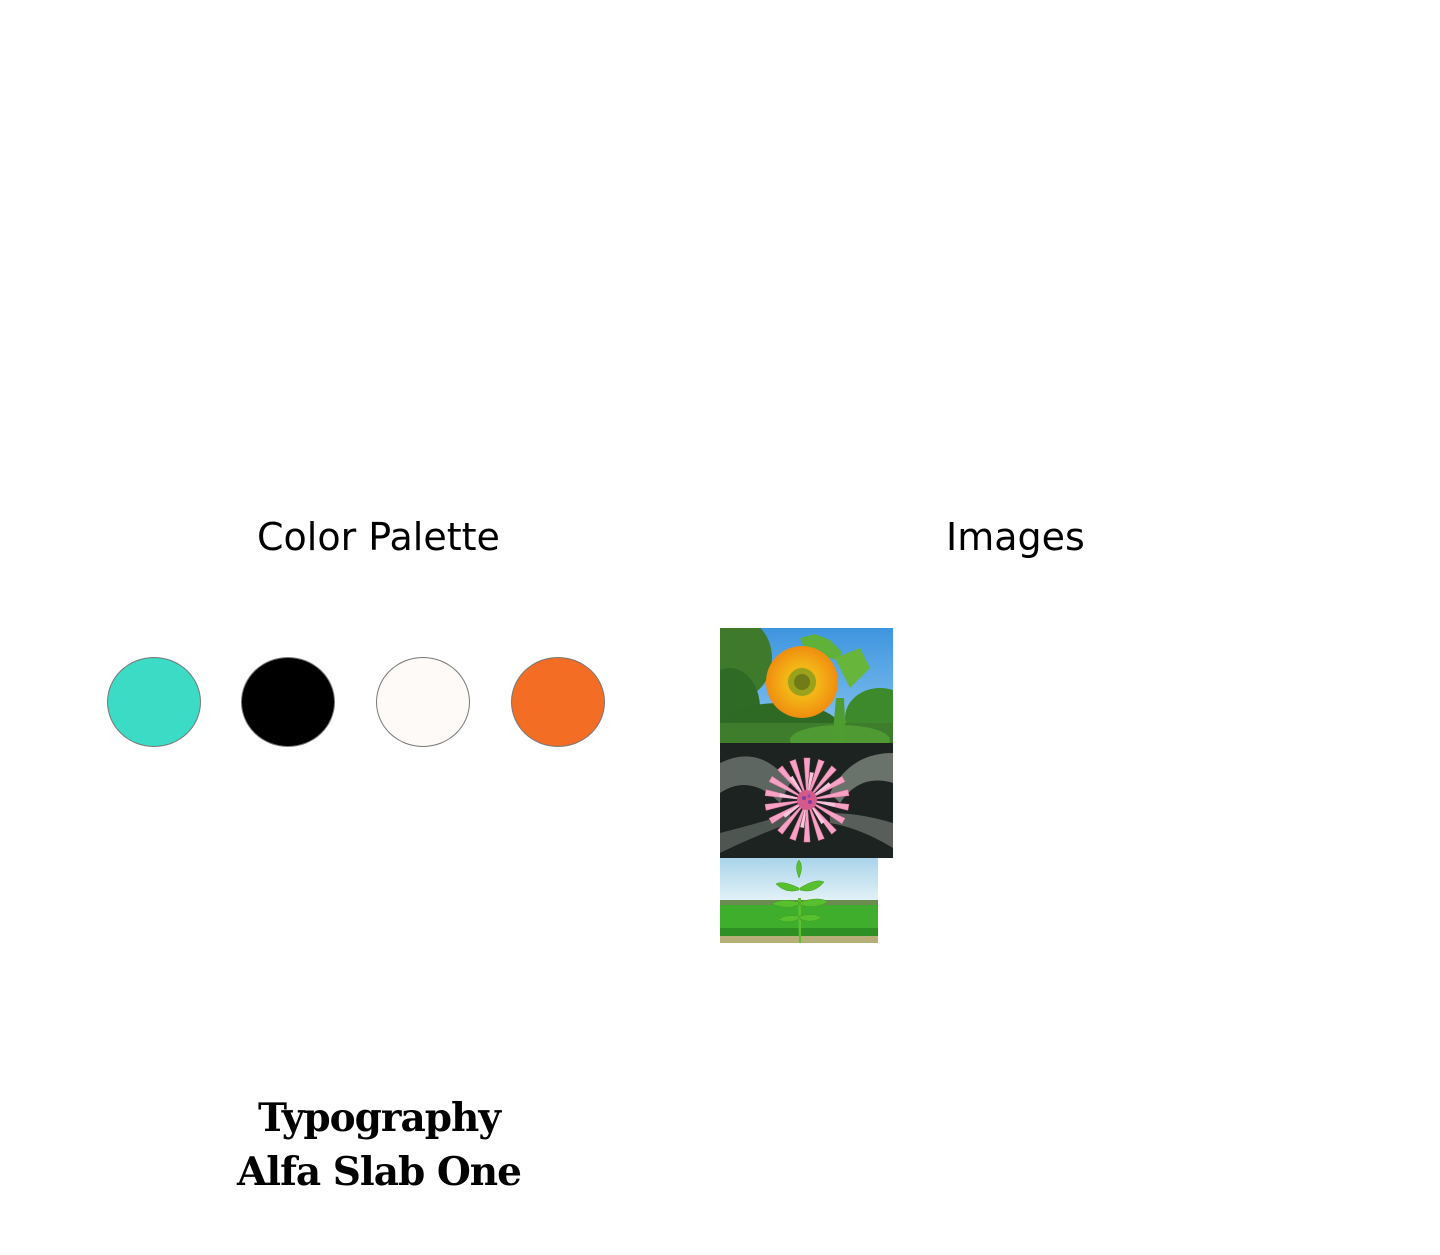 This screenshot has height=1255, width=1440. Describe the element at coordinates (806, 685) in the screenshot. I see `sunflower-photo` at that location.